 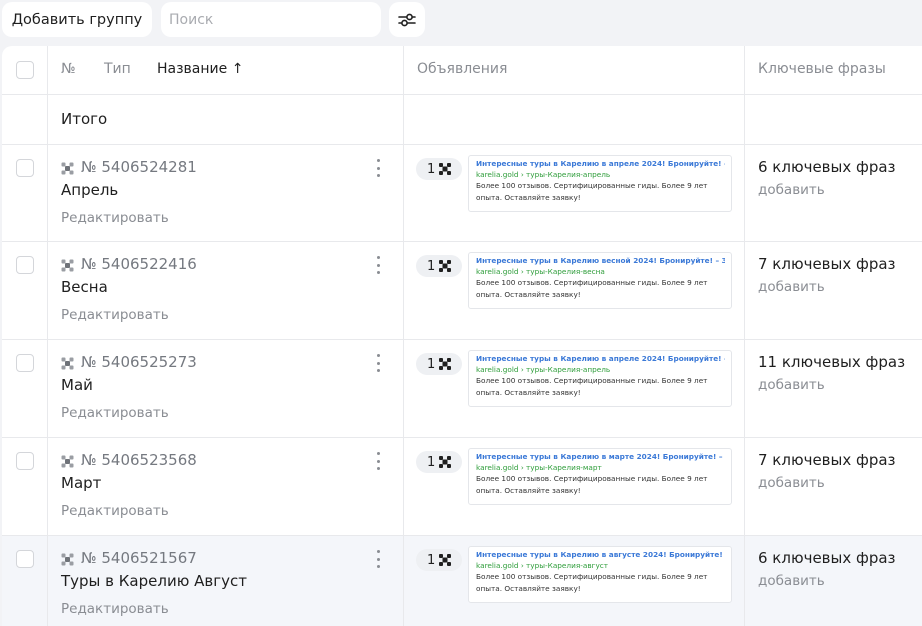 What do you see at coordinates (461, 23) in the screenshot?
I see `toolbar: Добавить группу` at bounding box center [461, 23].